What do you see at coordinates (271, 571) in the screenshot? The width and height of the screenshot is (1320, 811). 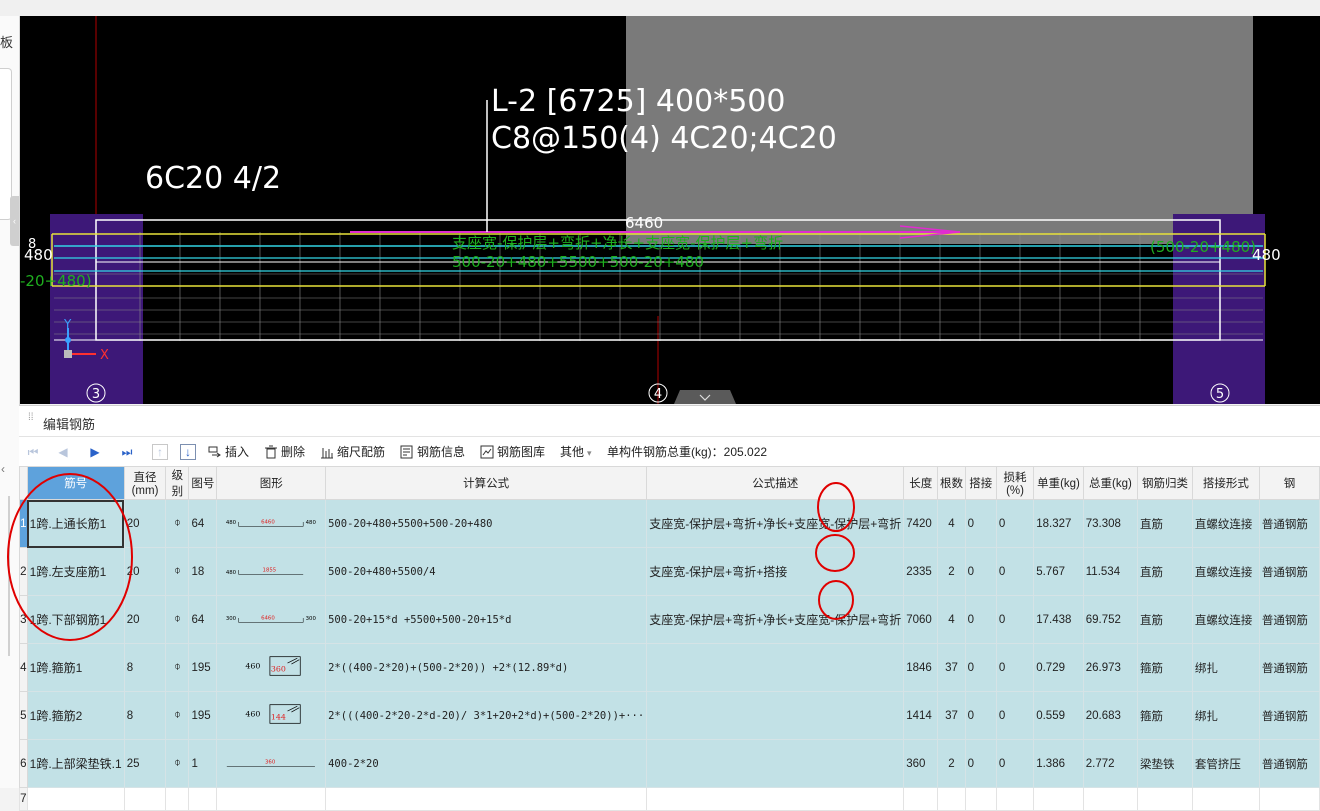 I see `shape-cell: 480 1855` at bounding box center [271, 571].